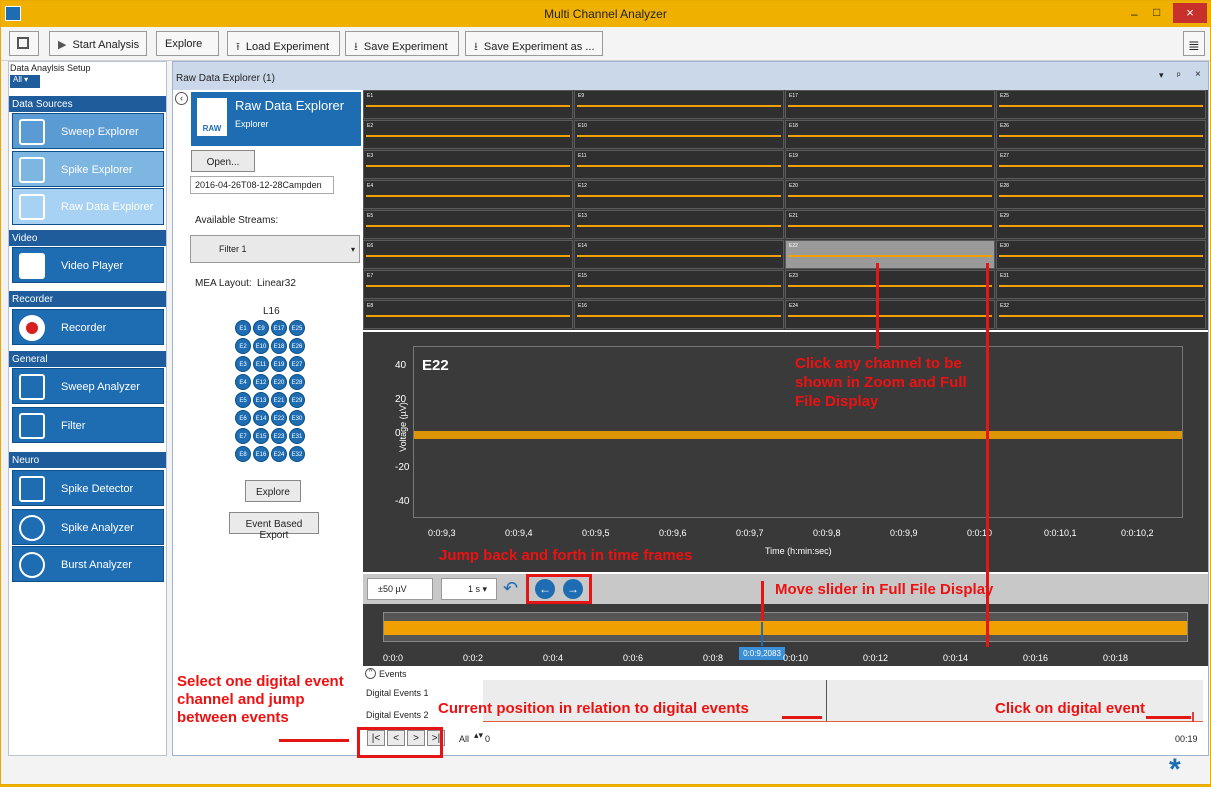  What do you see at coordinates (514, 589) in the screenshot?
I see `undo-icon: ↶` at bounding box center [514, 589].